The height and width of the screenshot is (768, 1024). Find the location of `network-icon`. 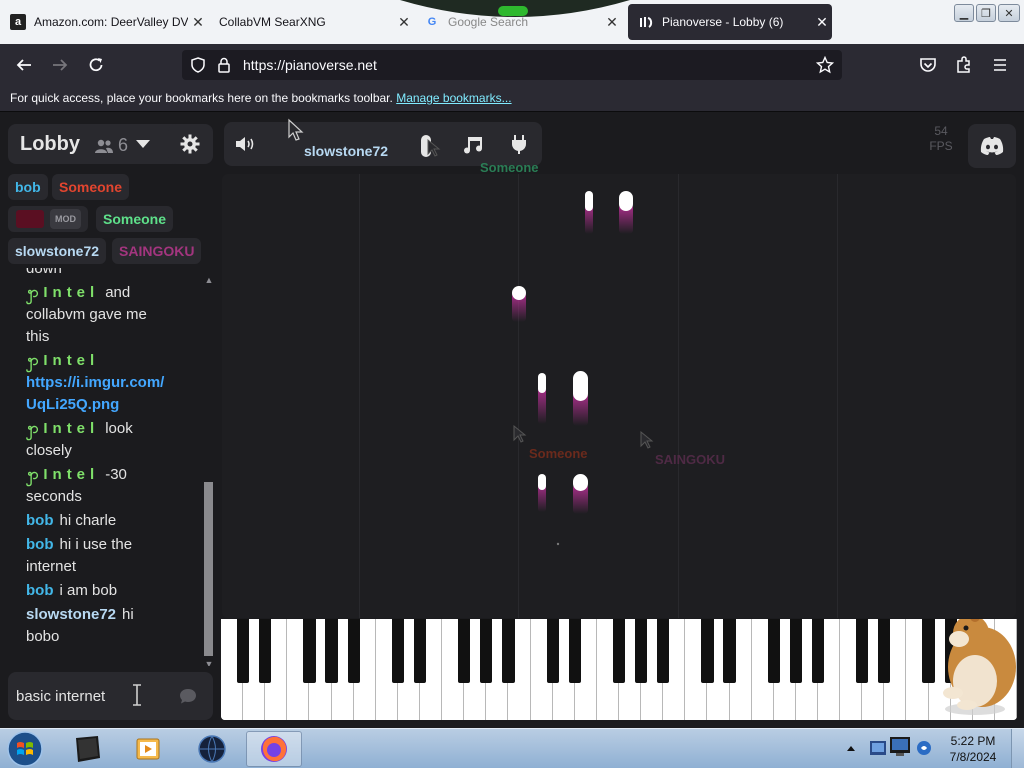

network-icon is located at coordinates (902, 748).